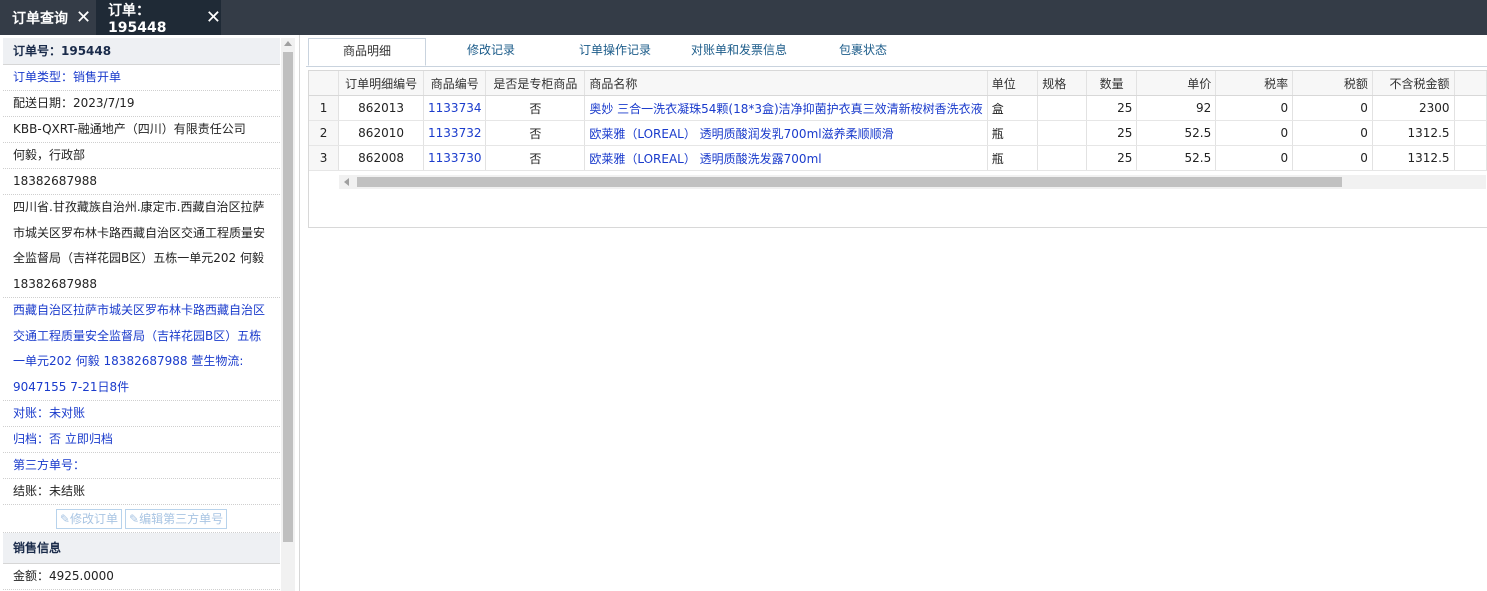 This screenshot has height=591, width=1487. What do you see at coordinates (48, 17) in the screenshot?
I see `tab-order-query: 订单查询 ✕` at bounding box center [48, 17].